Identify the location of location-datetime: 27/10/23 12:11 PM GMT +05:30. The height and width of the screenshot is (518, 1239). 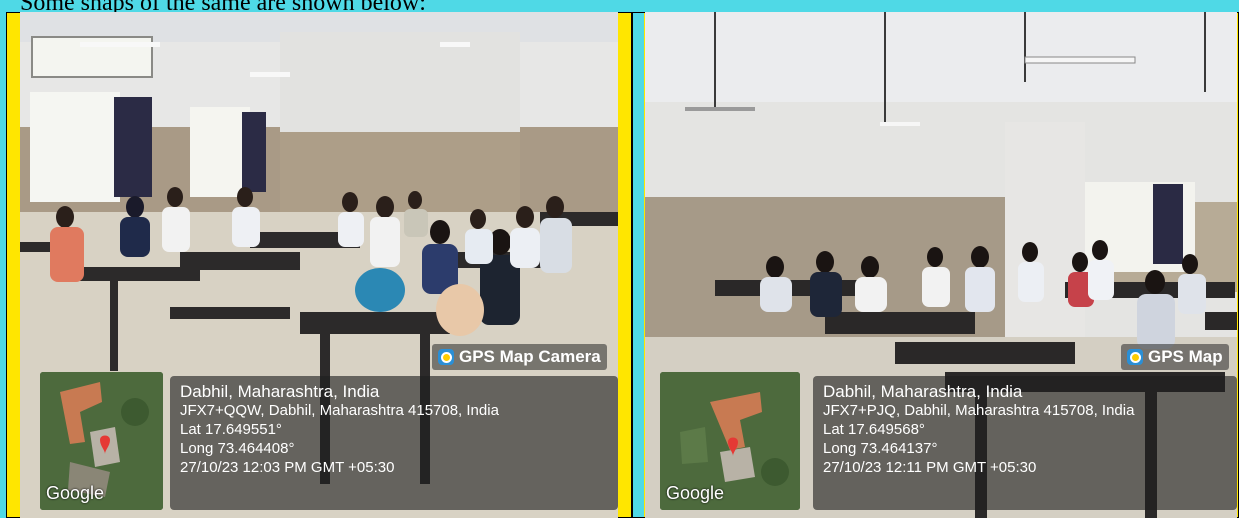
(930, 467).